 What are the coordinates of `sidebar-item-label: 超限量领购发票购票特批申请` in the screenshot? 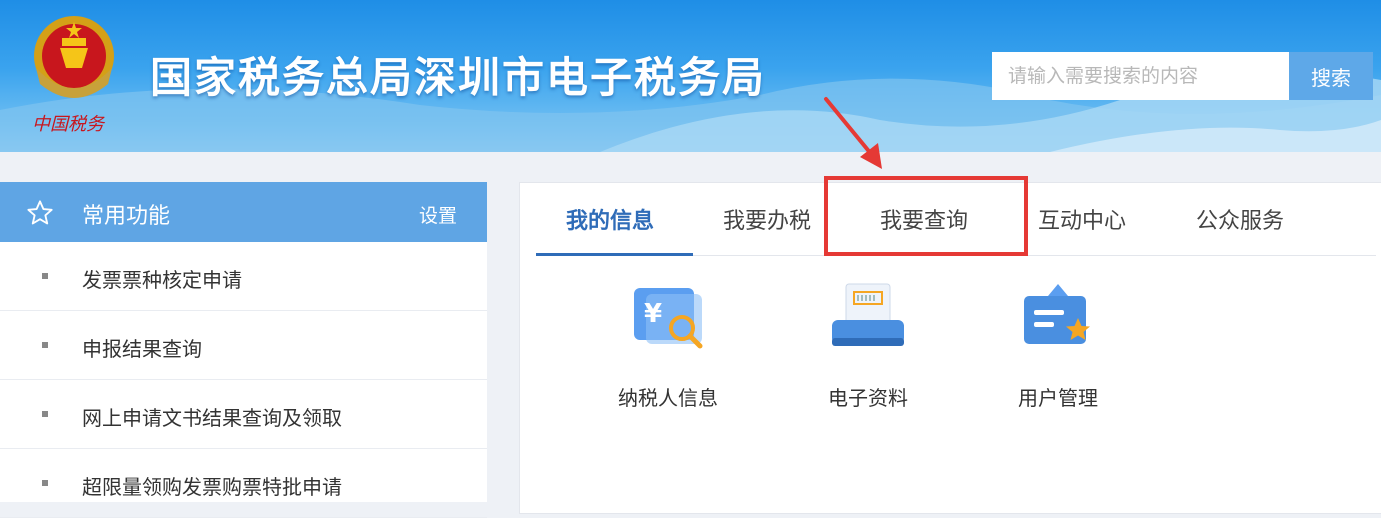 It's located at (212, 487).